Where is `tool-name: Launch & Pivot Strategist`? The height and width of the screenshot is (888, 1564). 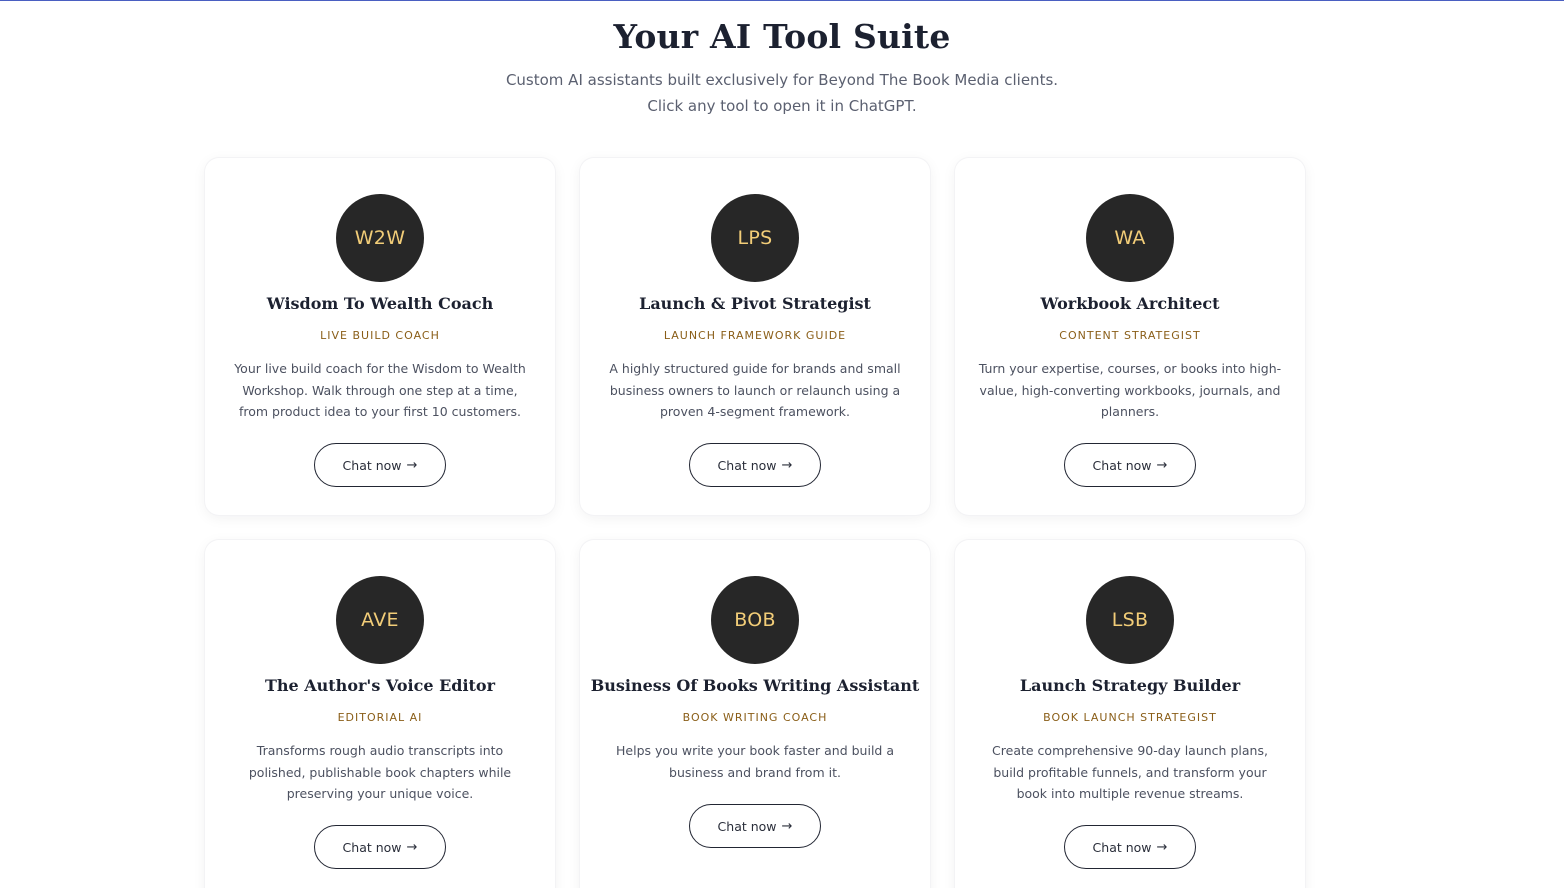 tool-name: Launch & Pivot Strategist is located at coordinates (755, 303).